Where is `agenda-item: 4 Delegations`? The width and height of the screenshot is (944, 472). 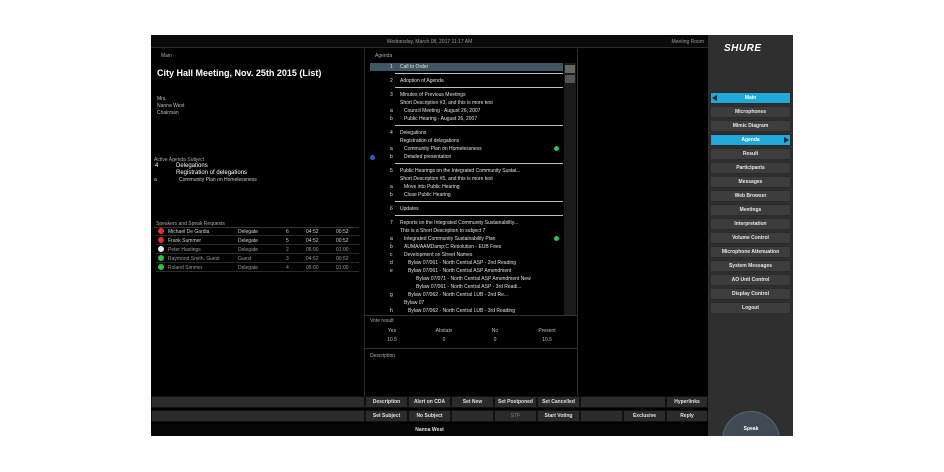 agenda-item: 4 Delegations is located at coordinates (466, 133).